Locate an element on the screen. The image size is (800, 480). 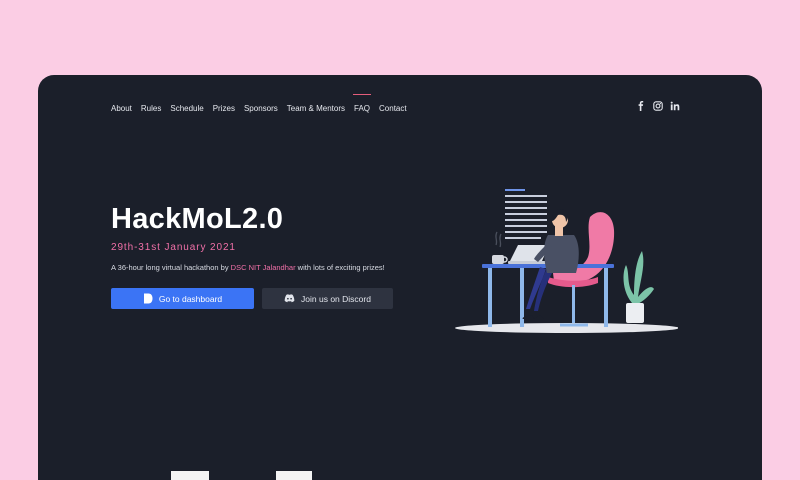
instagram-icon is located at coordinates (658, 106).